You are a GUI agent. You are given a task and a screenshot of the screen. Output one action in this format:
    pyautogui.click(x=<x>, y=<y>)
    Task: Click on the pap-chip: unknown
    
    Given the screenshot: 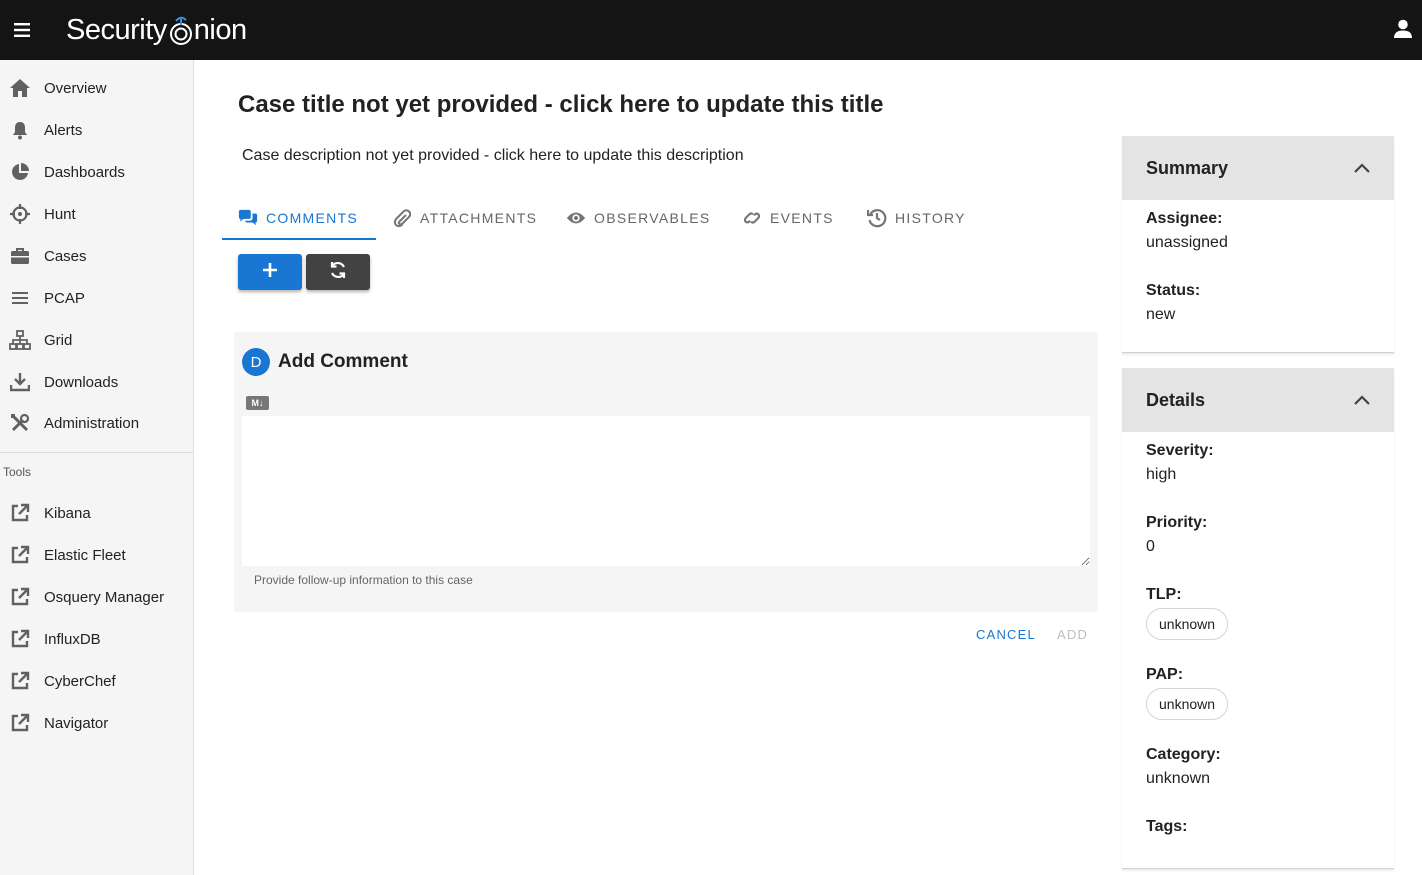 What is the action you would take?
    pyautogui.click(x=1187, y=704)
    